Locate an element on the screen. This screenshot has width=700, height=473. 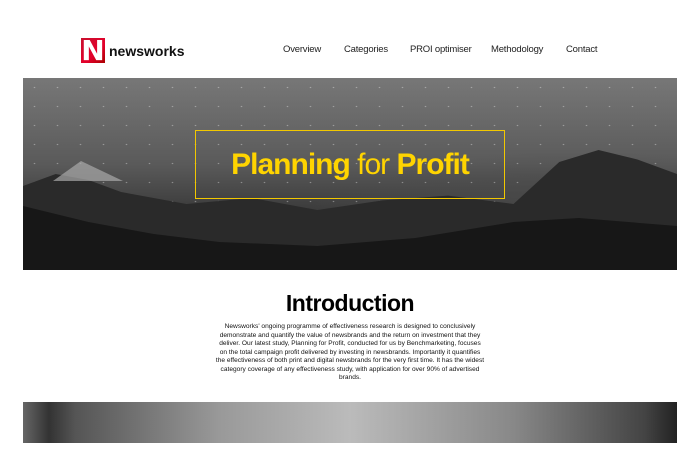
hero-title-for: for is located at coordinates (373, 164).